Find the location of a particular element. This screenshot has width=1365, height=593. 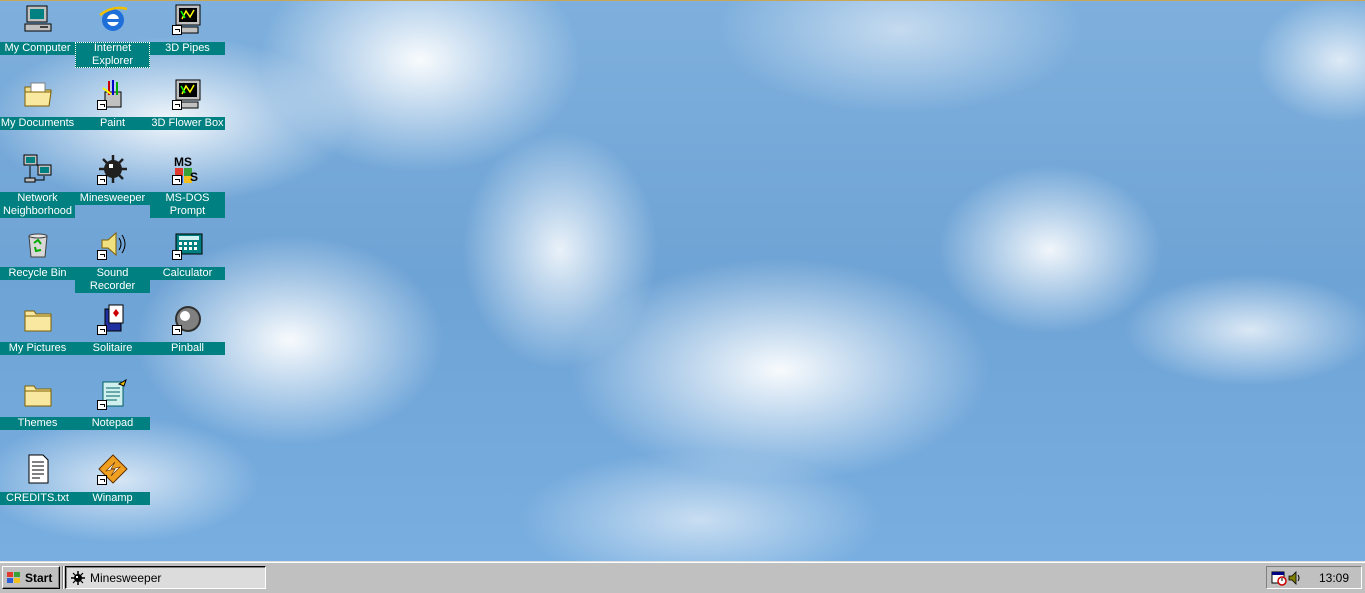

desktop-icon-label: Calculator is located at coordinates (187, 273).